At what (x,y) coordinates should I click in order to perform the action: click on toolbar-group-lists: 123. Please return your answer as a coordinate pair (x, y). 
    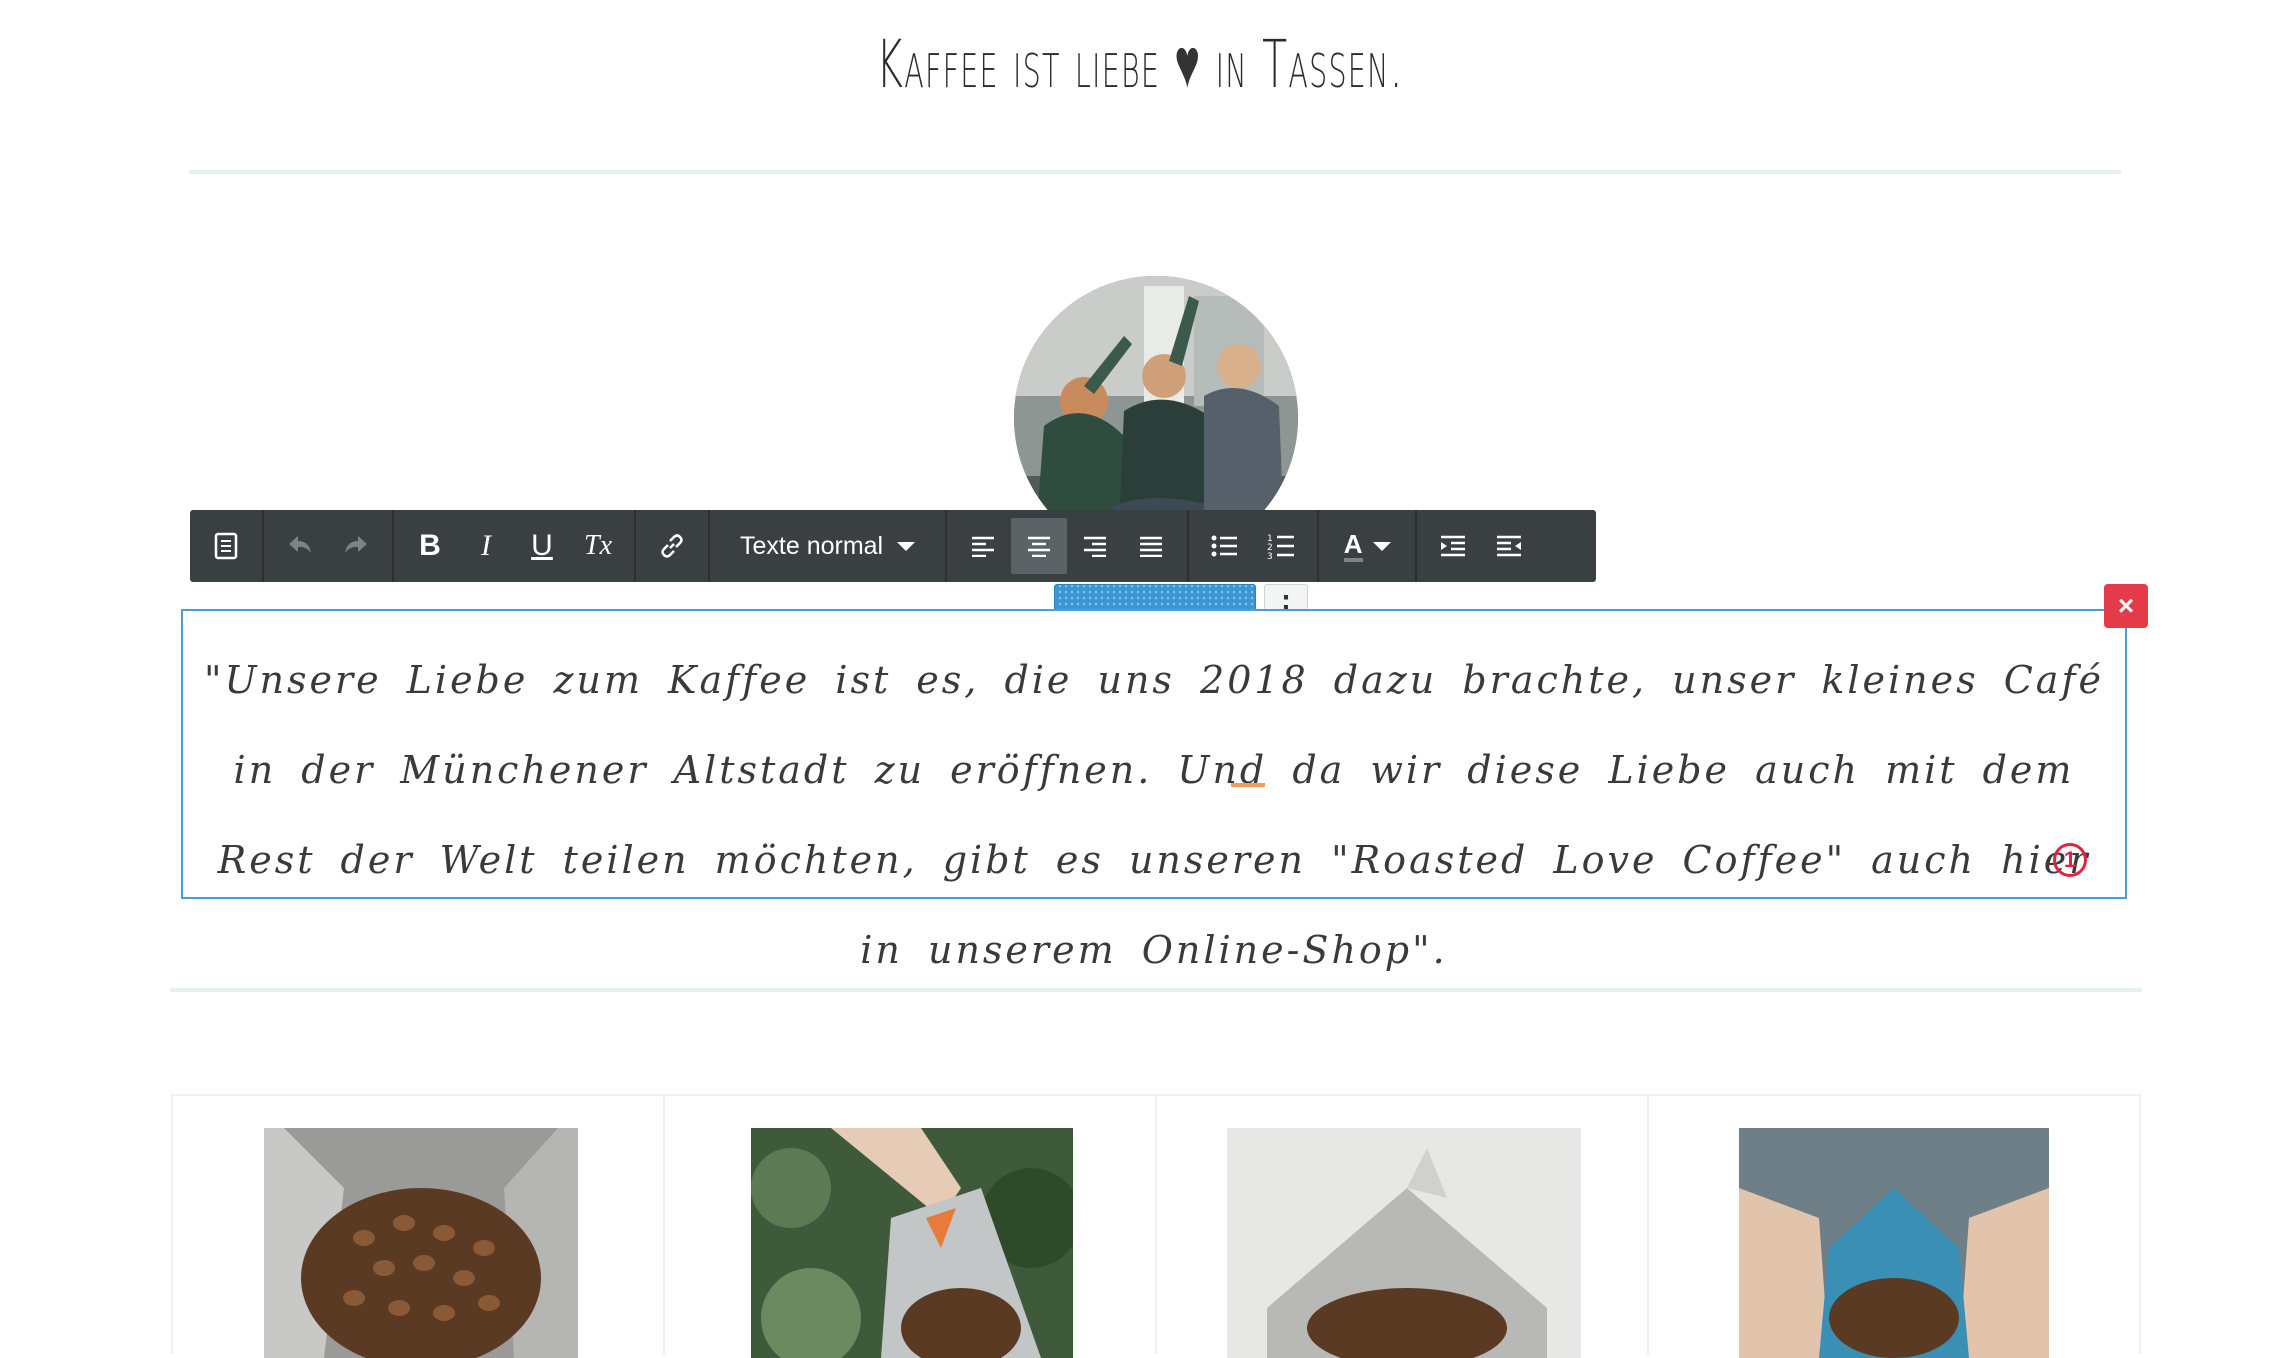
    Looking at the image, I should click on (1254, 546).